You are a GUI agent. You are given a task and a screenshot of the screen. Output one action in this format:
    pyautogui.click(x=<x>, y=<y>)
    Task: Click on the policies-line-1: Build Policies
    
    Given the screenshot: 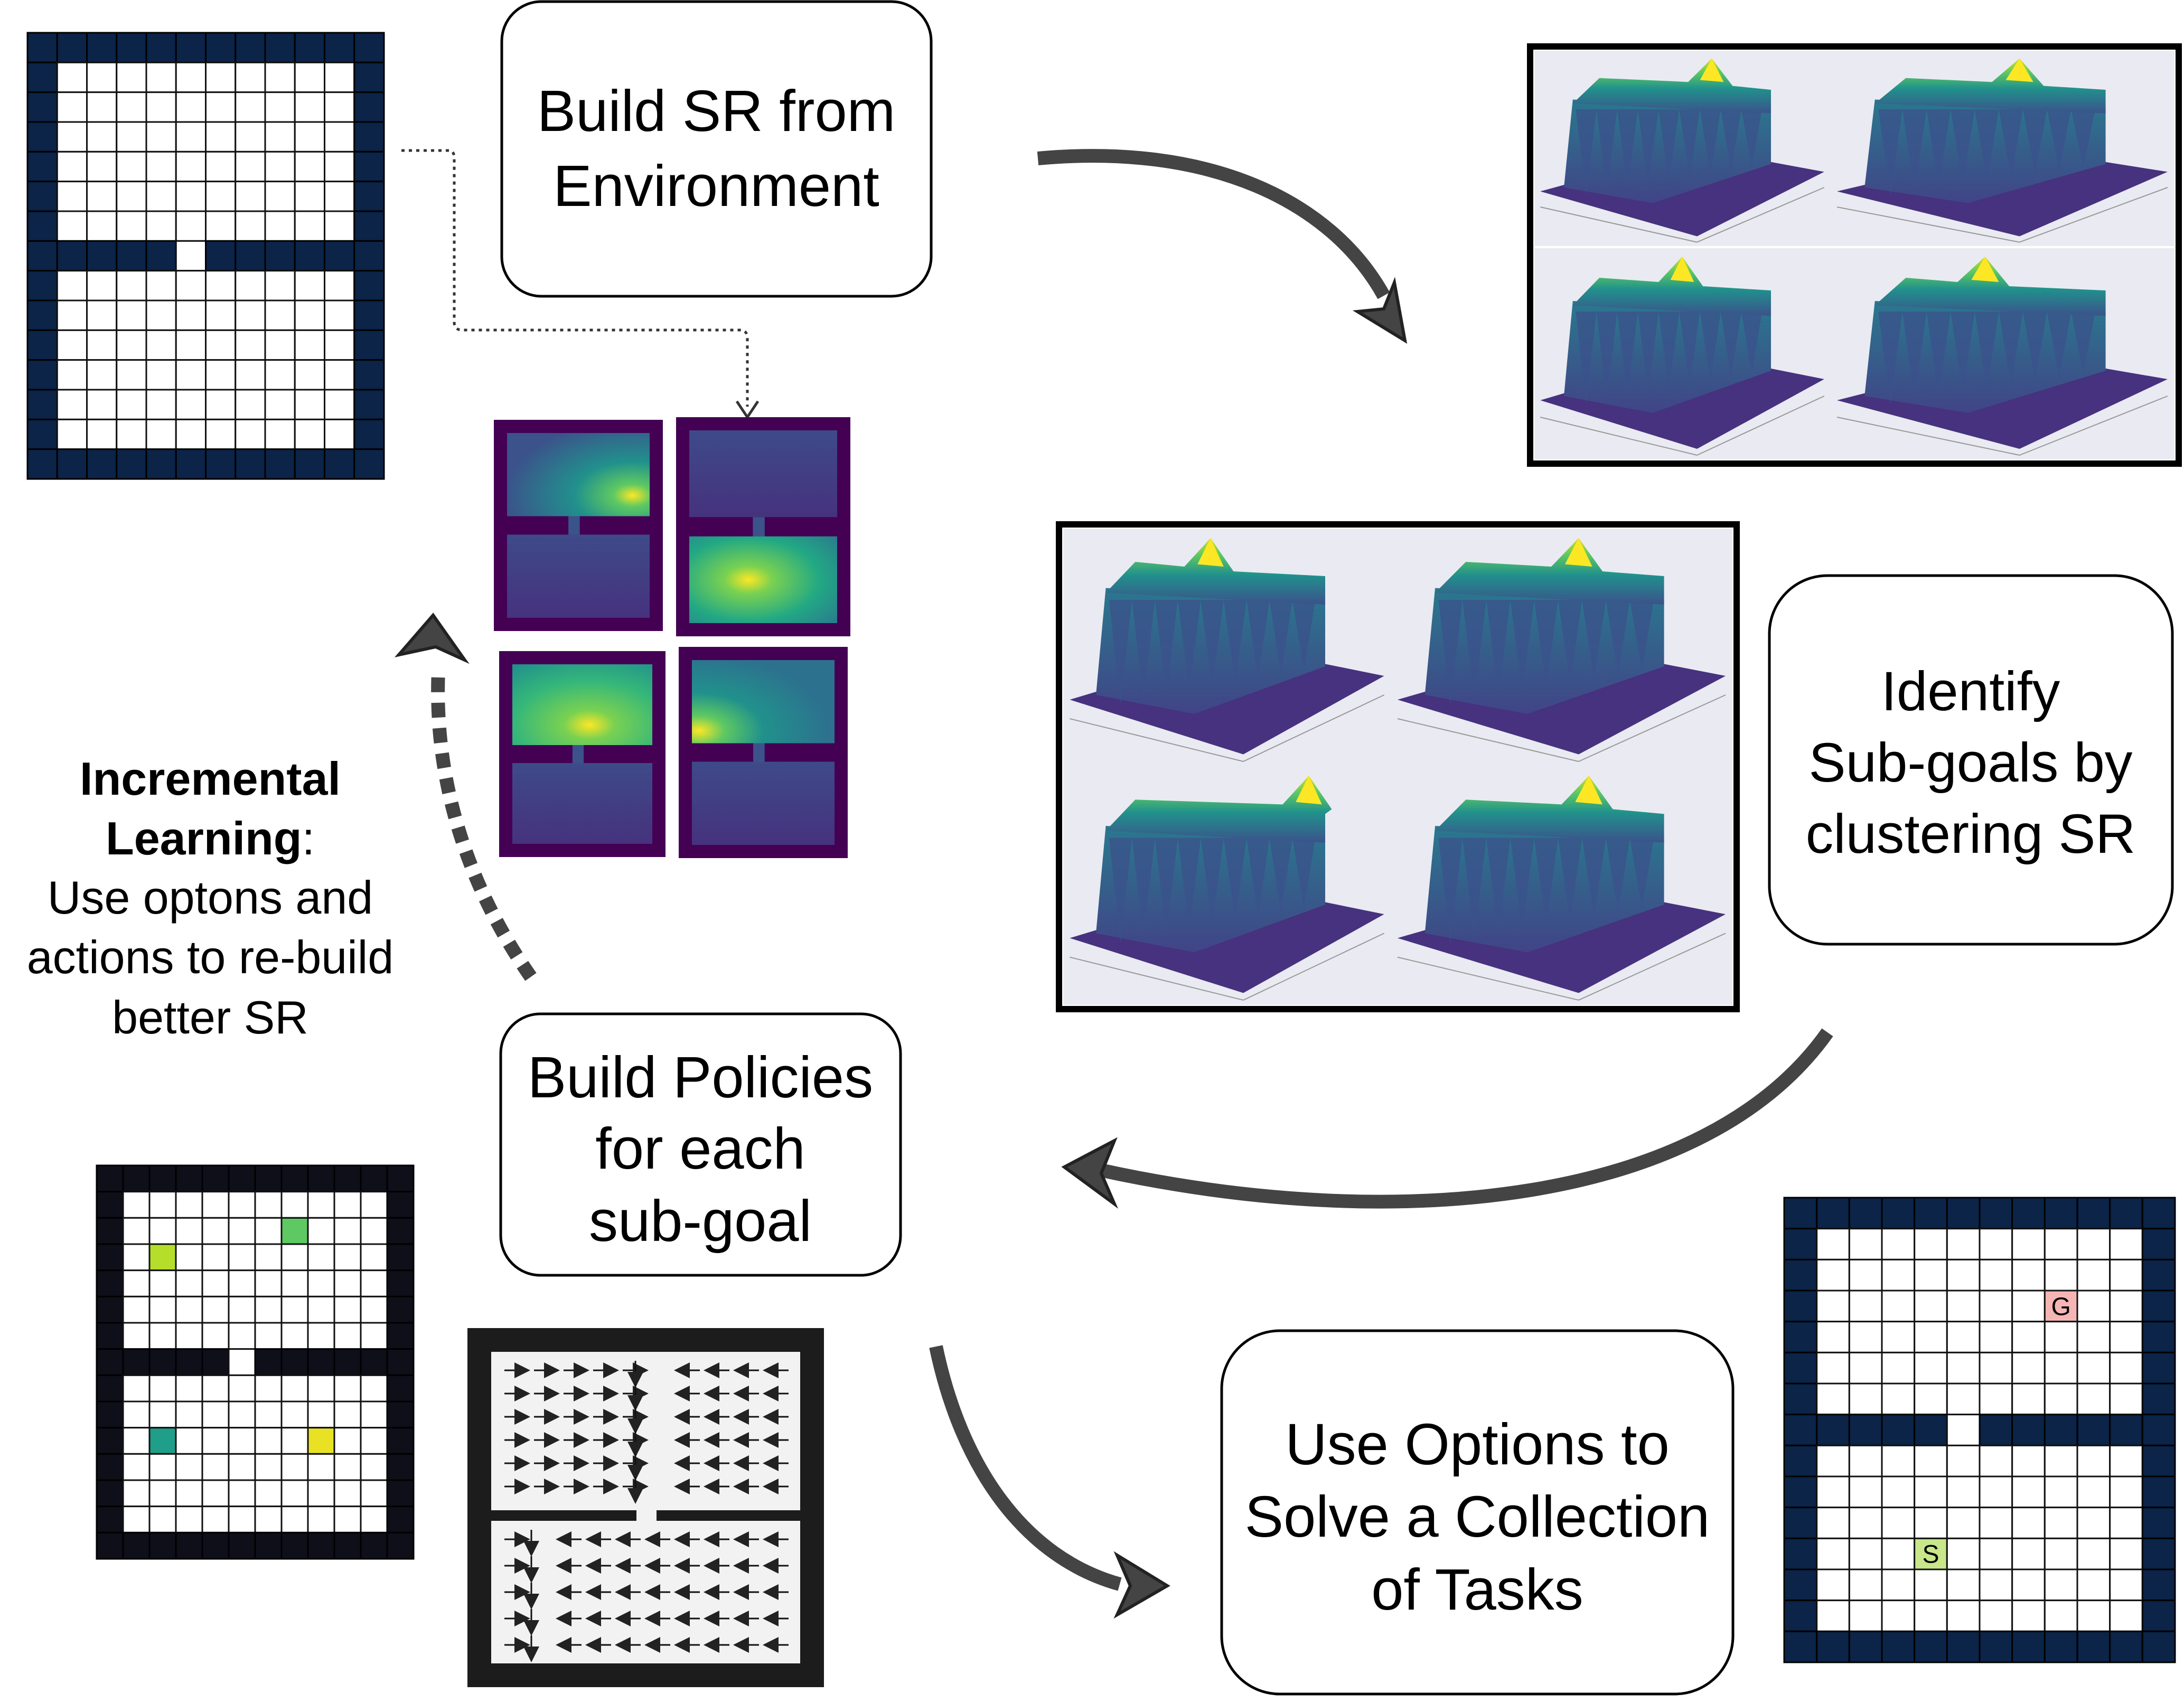 What is the action you would take?
    pyautogui.click(x=701, y=1077)
    